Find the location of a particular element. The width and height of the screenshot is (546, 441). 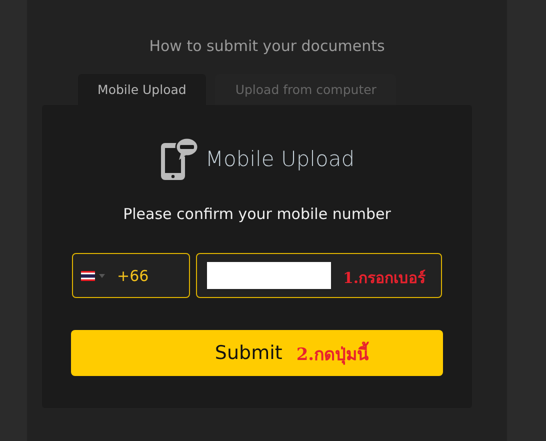

thai-flag-icon is located at coordinates (88, 275).